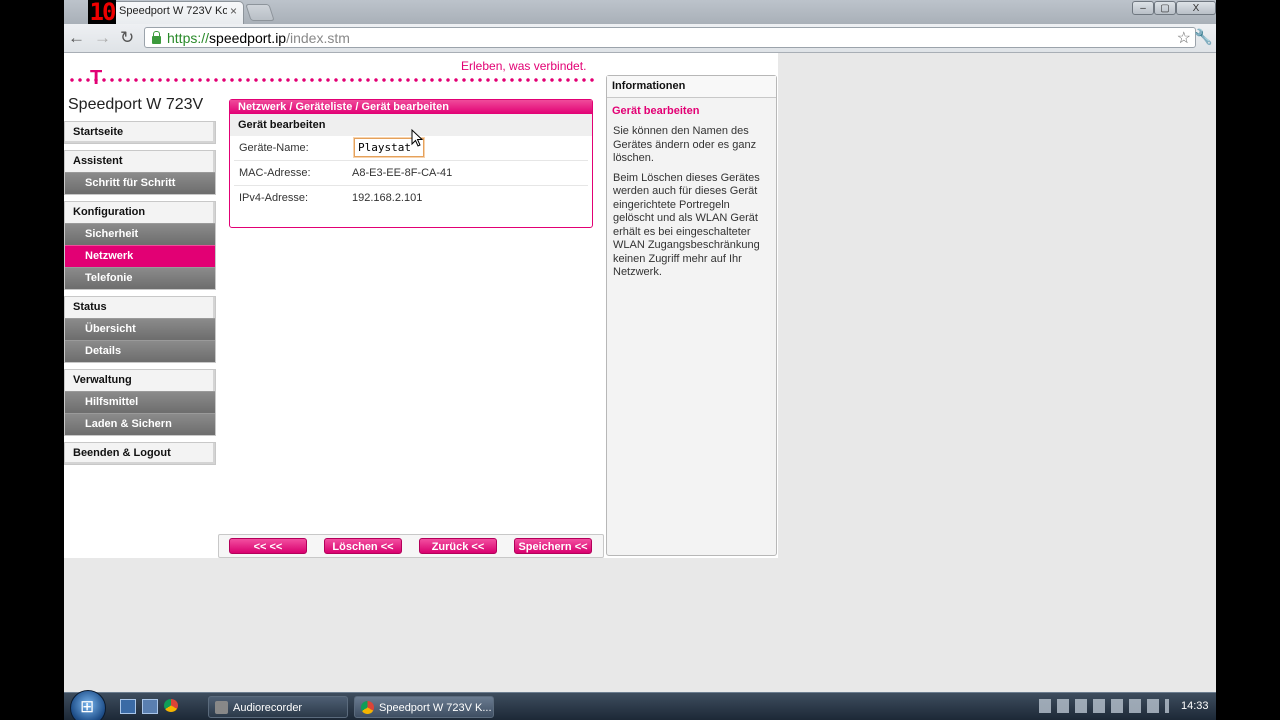 Image resolution: width=1280 pixels, height=720 pixels. I want to click on recording-counter: 10, so click(102, 13).